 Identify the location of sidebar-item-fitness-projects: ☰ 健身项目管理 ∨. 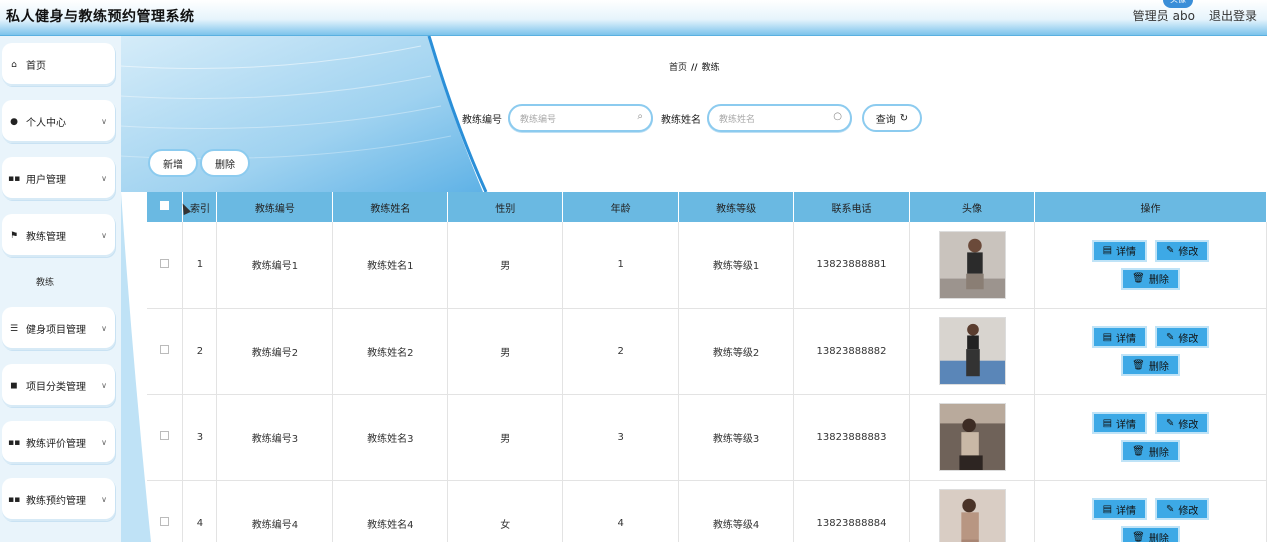
(58, 328).